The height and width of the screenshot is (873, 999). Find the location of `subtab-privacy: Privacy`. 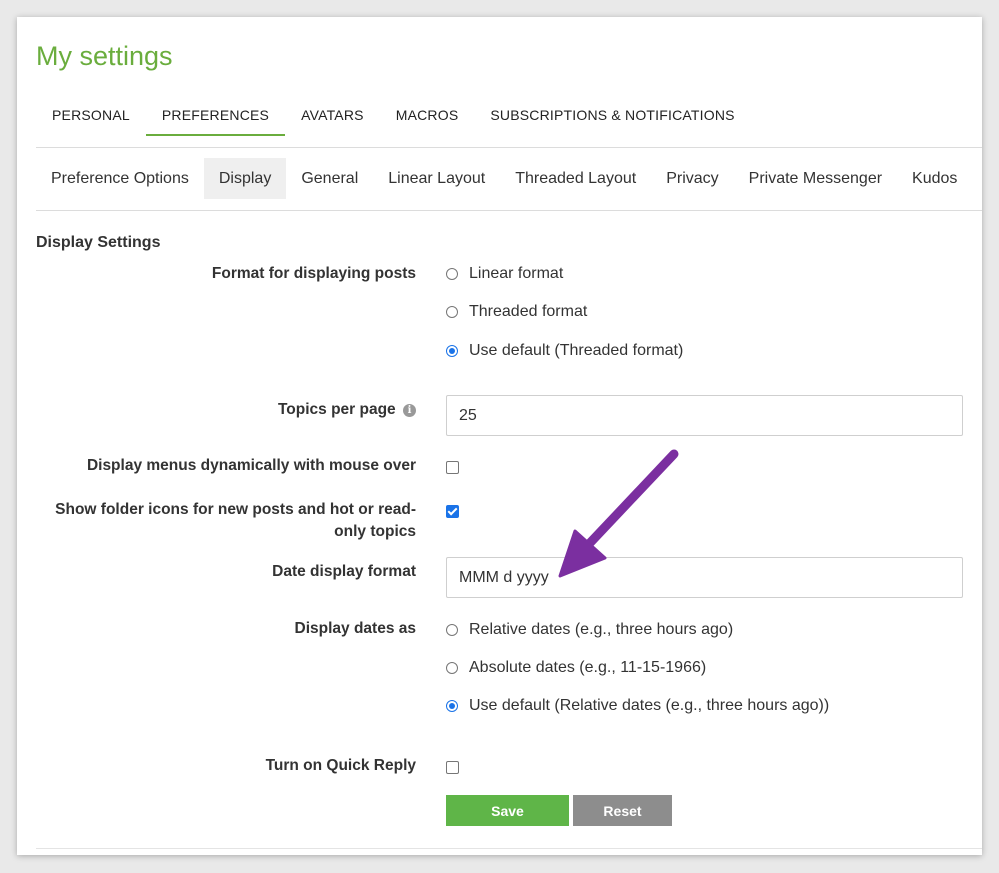

subtab-privacy: Privacy is located at coordinates (692, 178).